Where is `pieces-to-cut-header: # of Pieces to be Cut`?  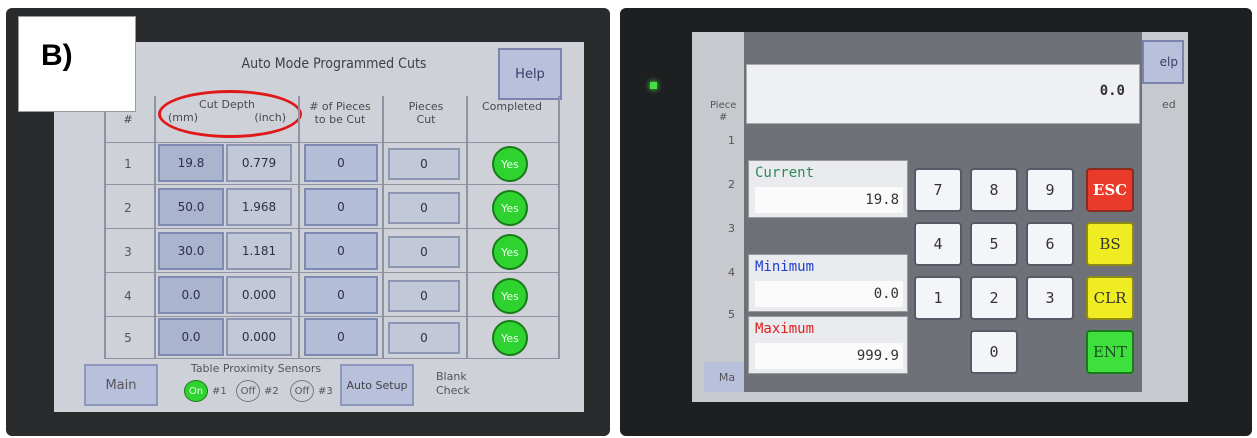
pieces-to-cut-header: # of Pieces to be Cut is located at coordinates (340, 113).